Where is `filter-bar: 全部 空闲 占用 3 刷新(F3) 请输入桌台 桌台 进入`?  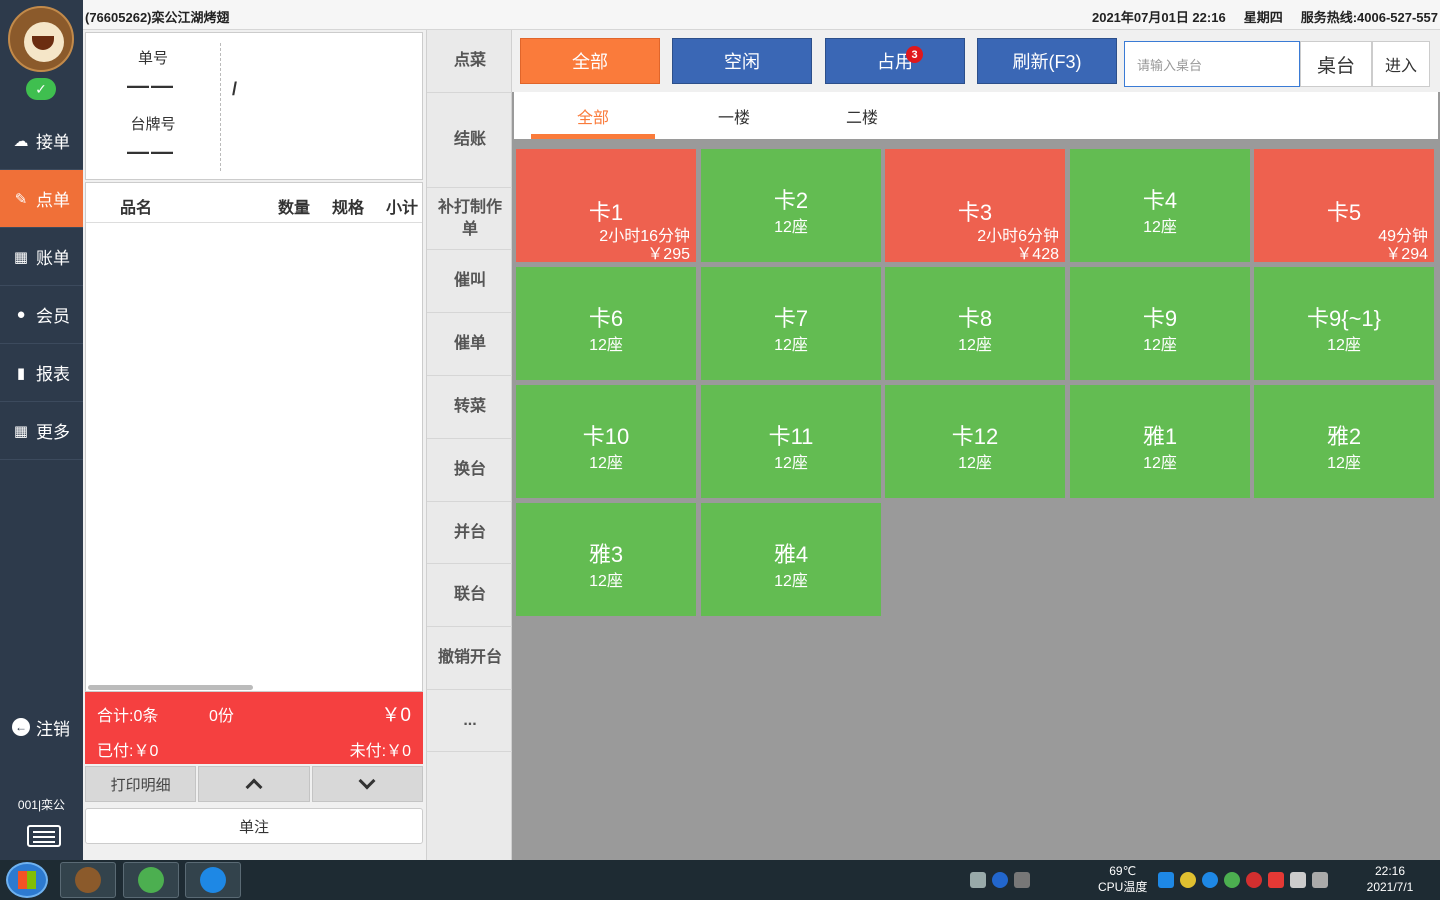
filter-bar: 全部 空闲 占用 3 刷新(F3) 请输入桌台 桌台 进入 is located at coordinates (976, 61).